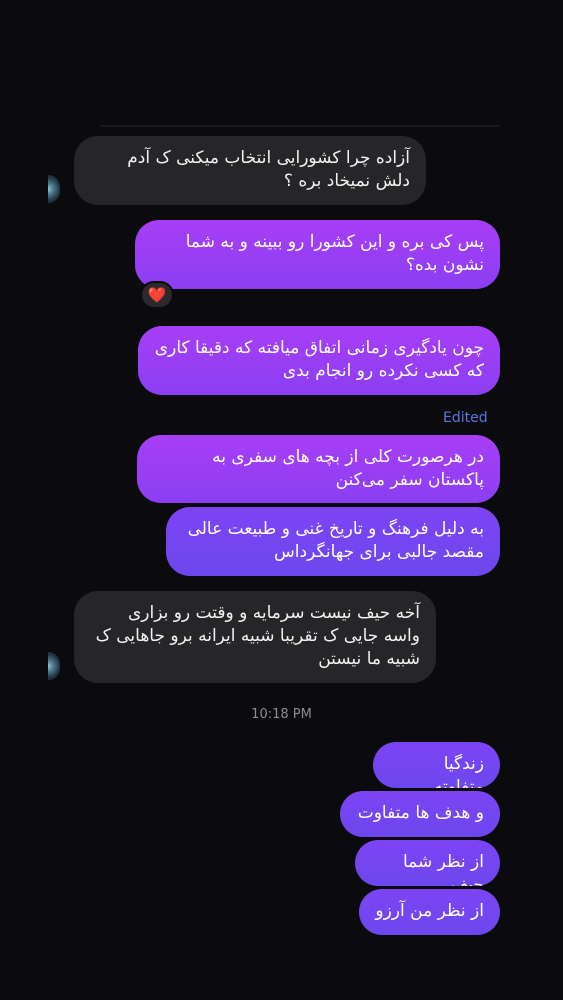 Image resolution: width=563 pixels, height=1000 pixels. What do you see at coordinates (300, 126) in the screenshot?
I see `divider` at bounding box center [300, 126].